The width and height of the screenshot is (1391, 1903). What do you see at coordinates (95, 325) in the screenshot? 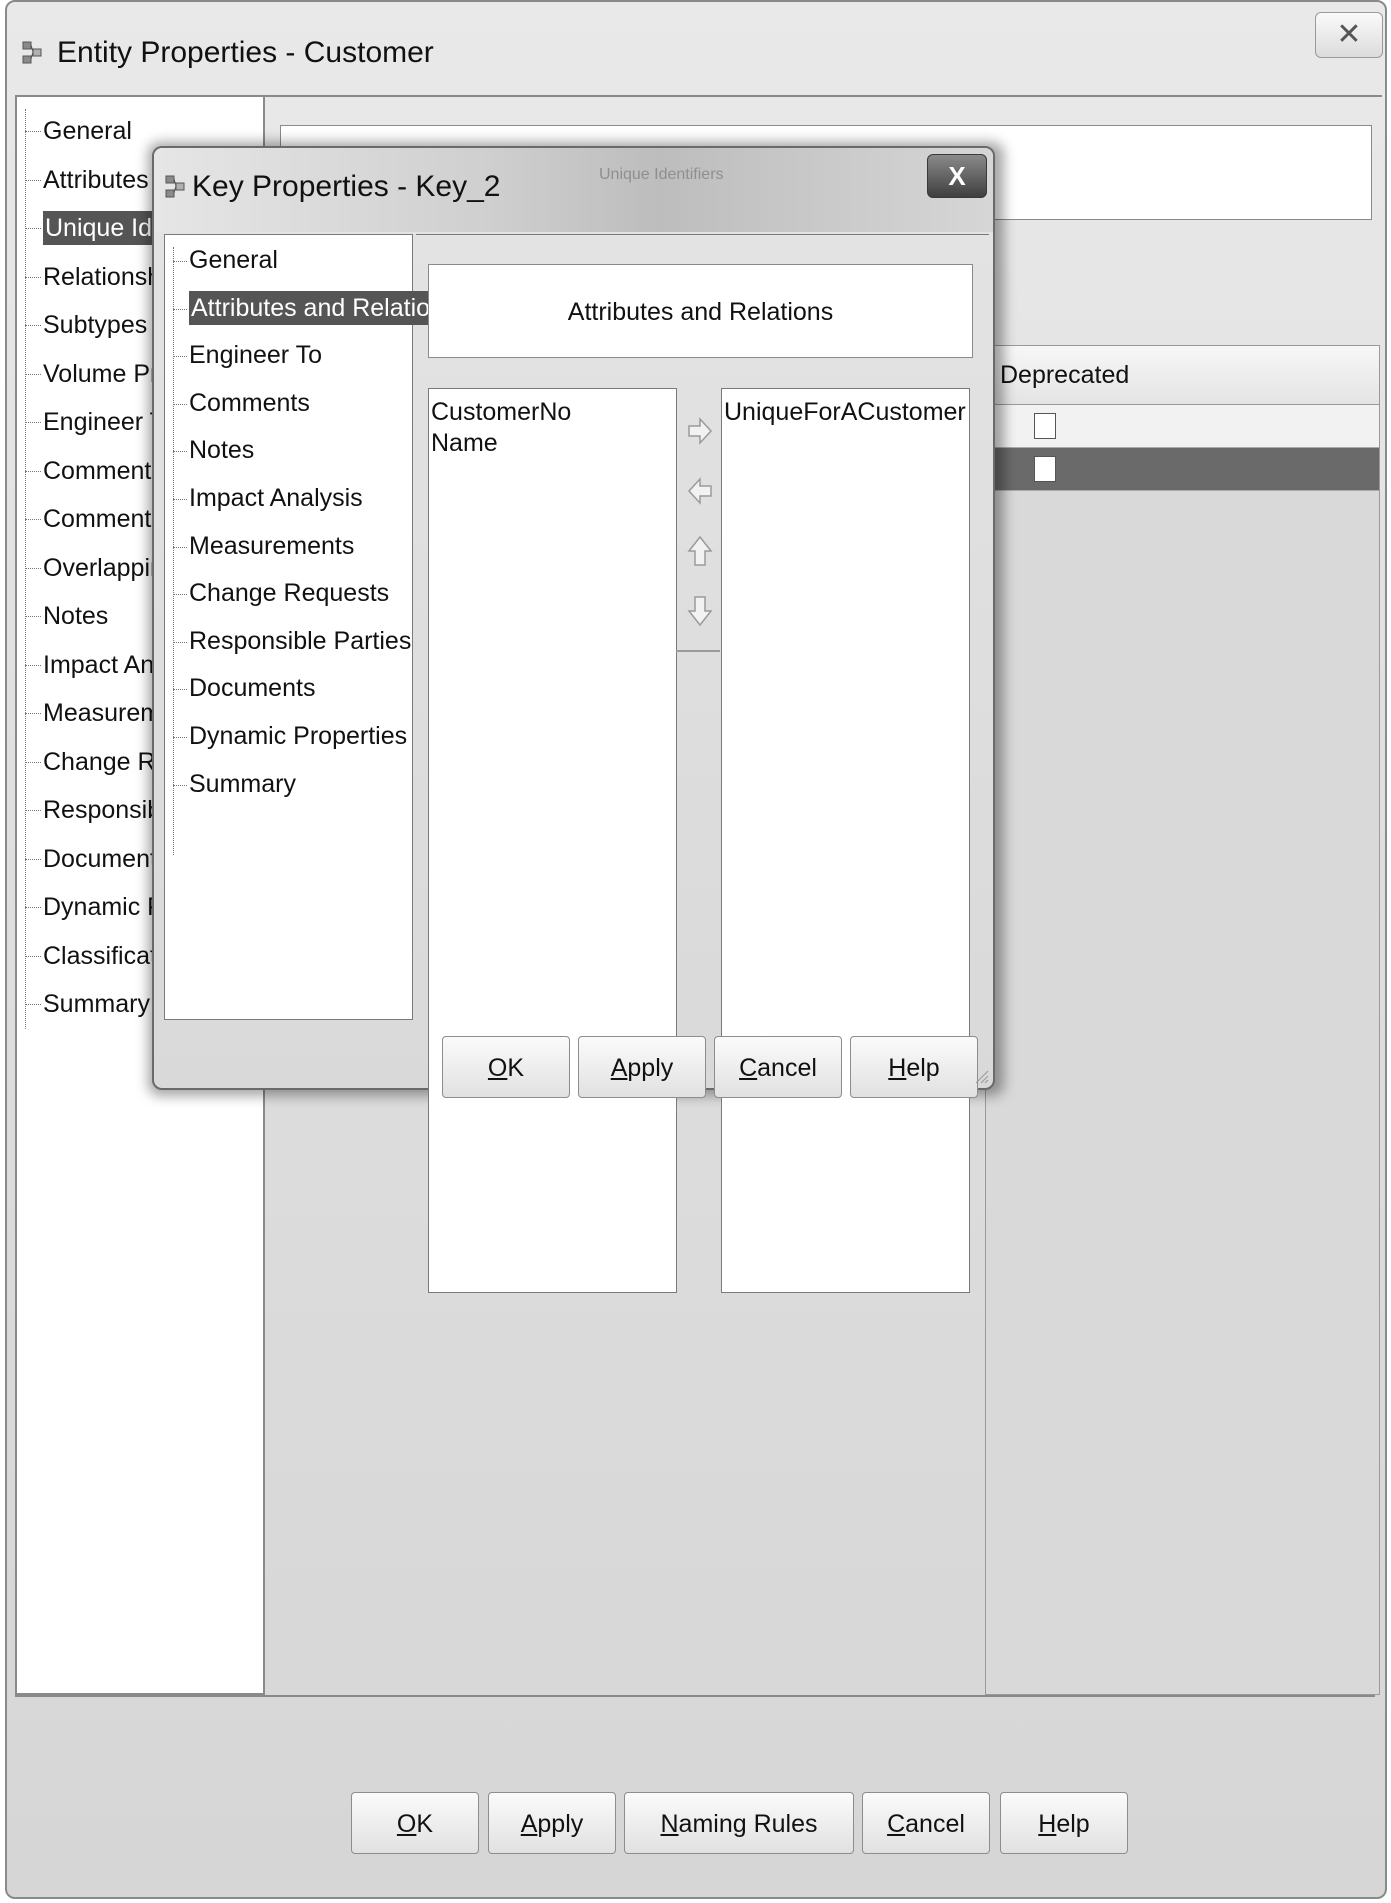
I see `nav-item-label: Subtypes` at bounding box center [95, 325].